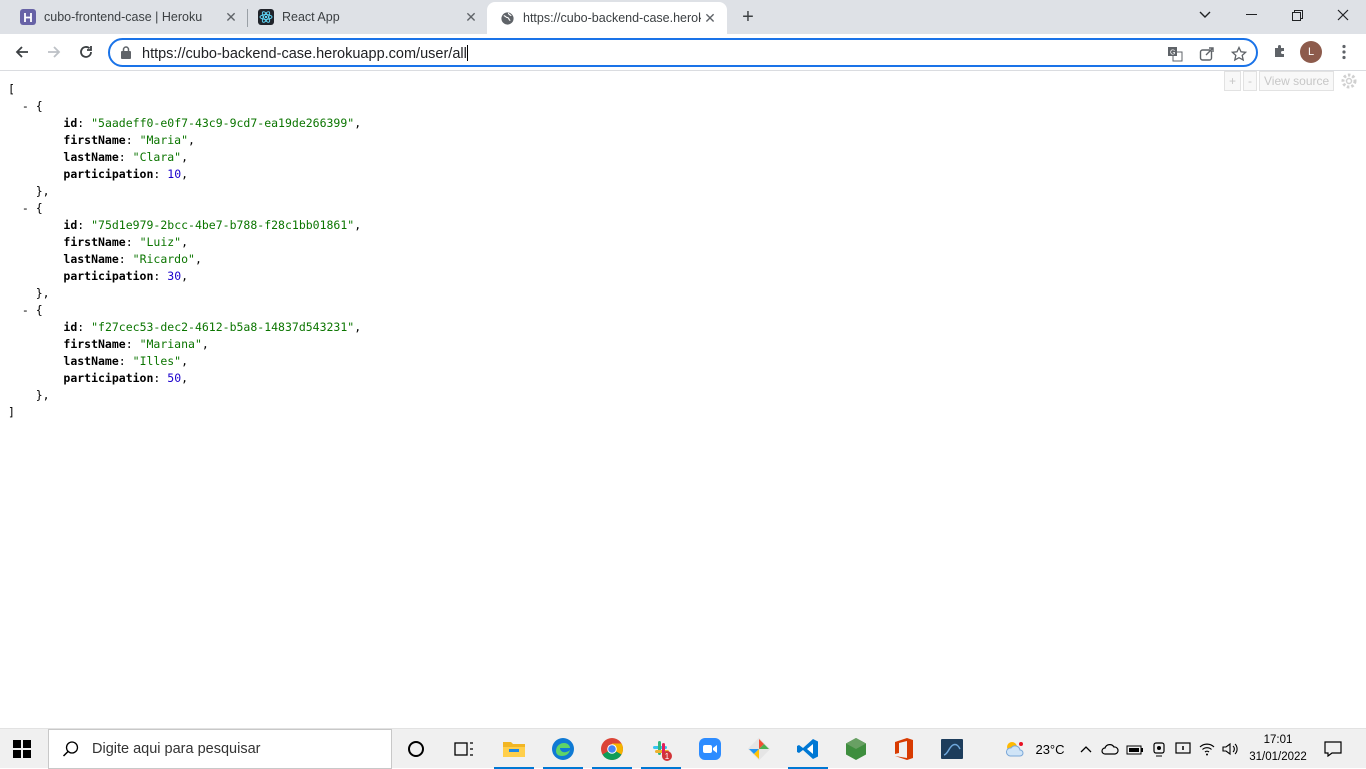  I want to click on kebab-menu-icon, so click(1344, 52).